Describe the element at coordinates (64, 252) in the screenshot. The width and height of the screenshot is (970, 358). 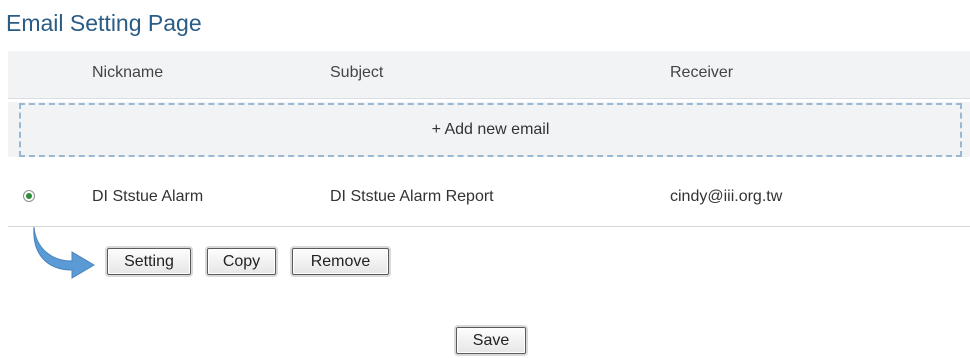
I see `curved-arrow-icon` at that location.